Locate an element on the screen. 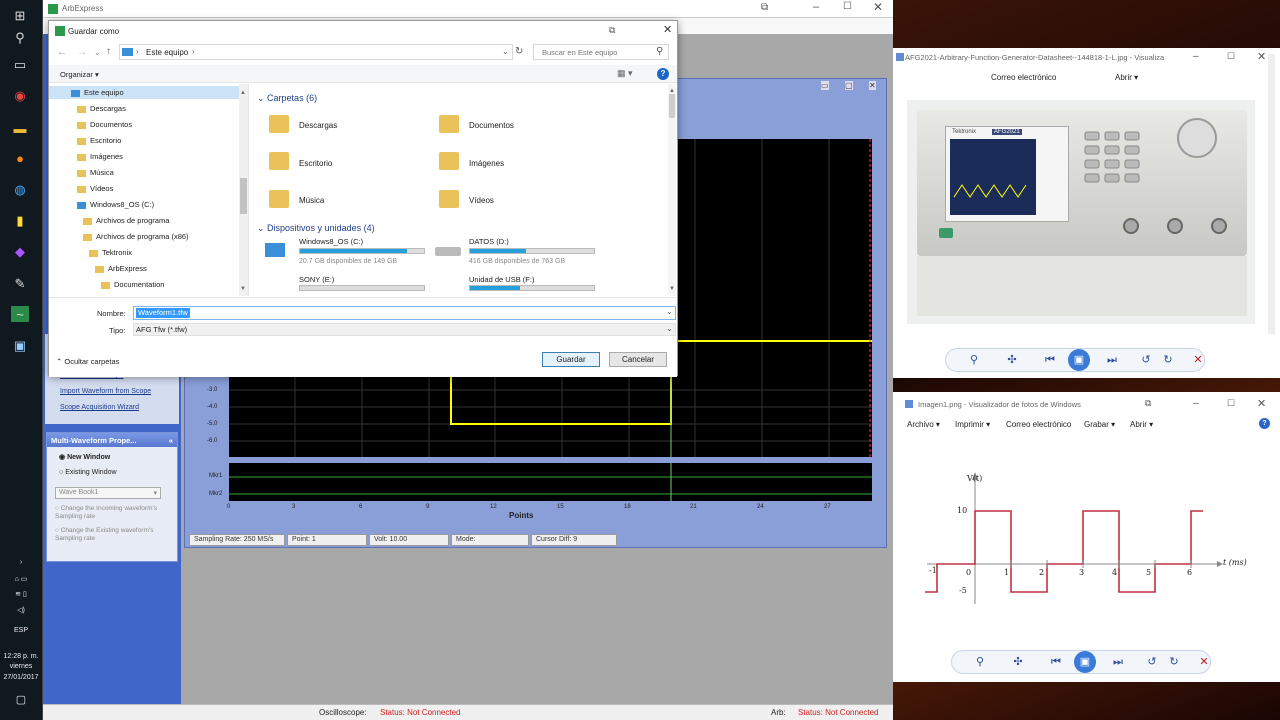  nav-item: Windows8_OS (C:) is located at coordinates (115, 204).